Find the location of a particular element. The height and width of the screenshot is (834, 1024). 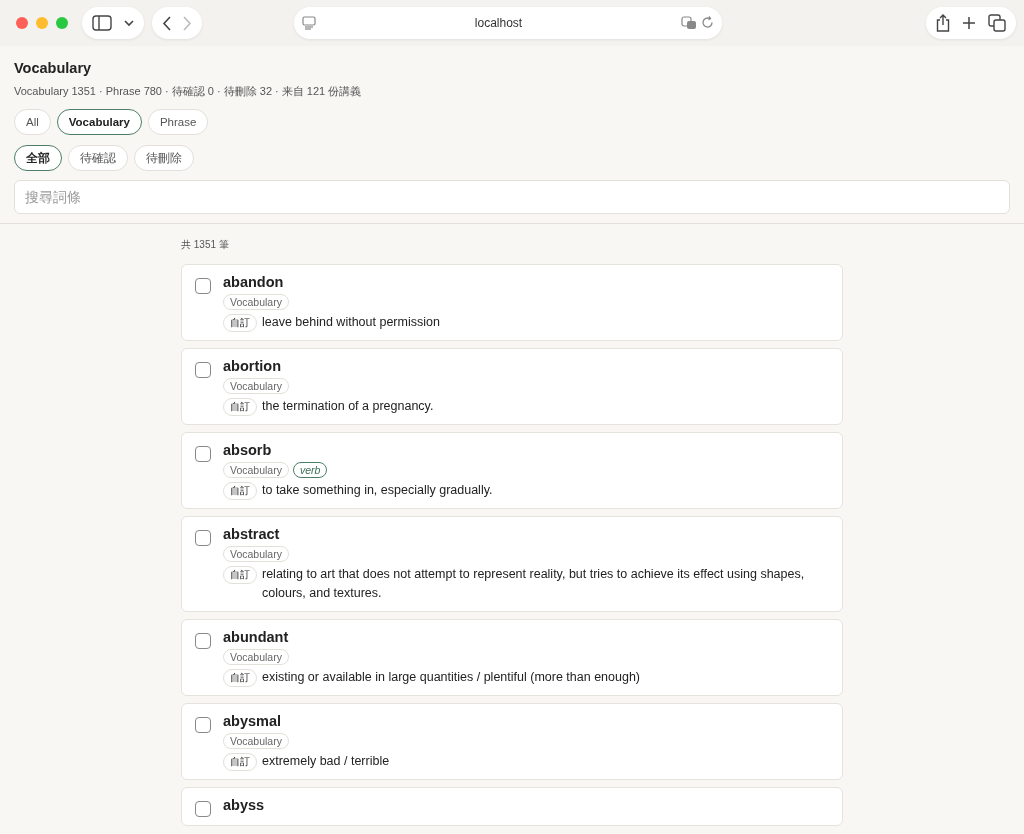

filter-chip: 待確認 is located at coordinates (98, 158).